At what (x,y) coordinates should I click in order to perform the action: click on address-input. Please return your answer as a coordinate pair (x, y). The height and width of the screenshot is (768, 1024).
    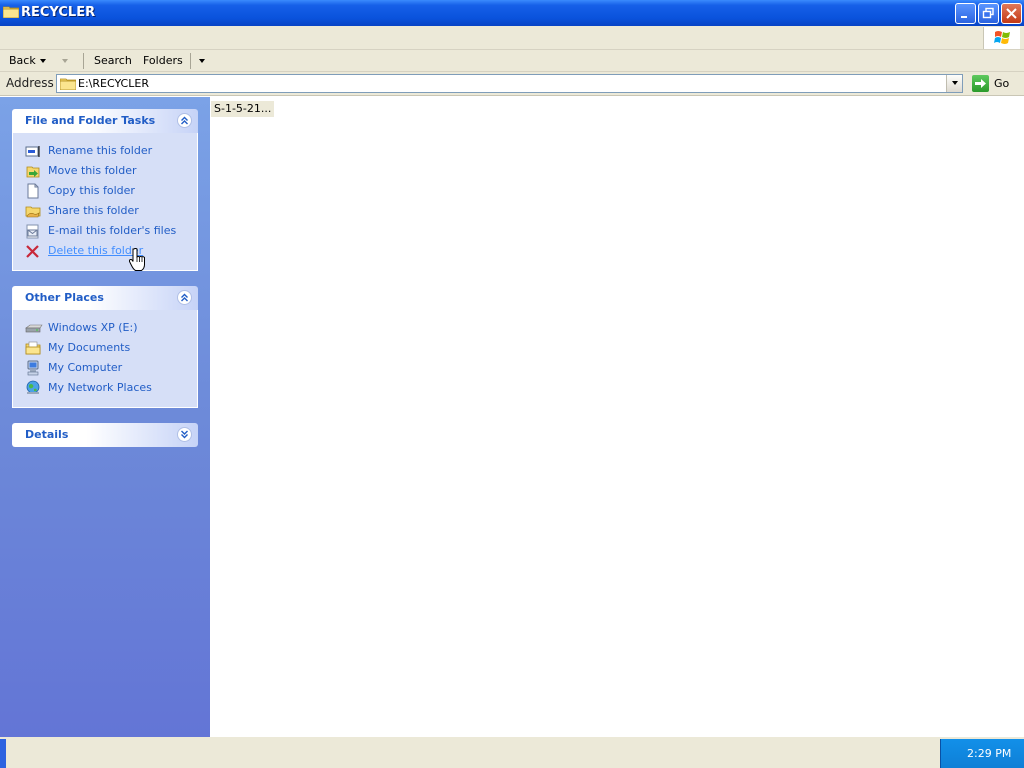
    Looking at the image, I should click on (508, 83).